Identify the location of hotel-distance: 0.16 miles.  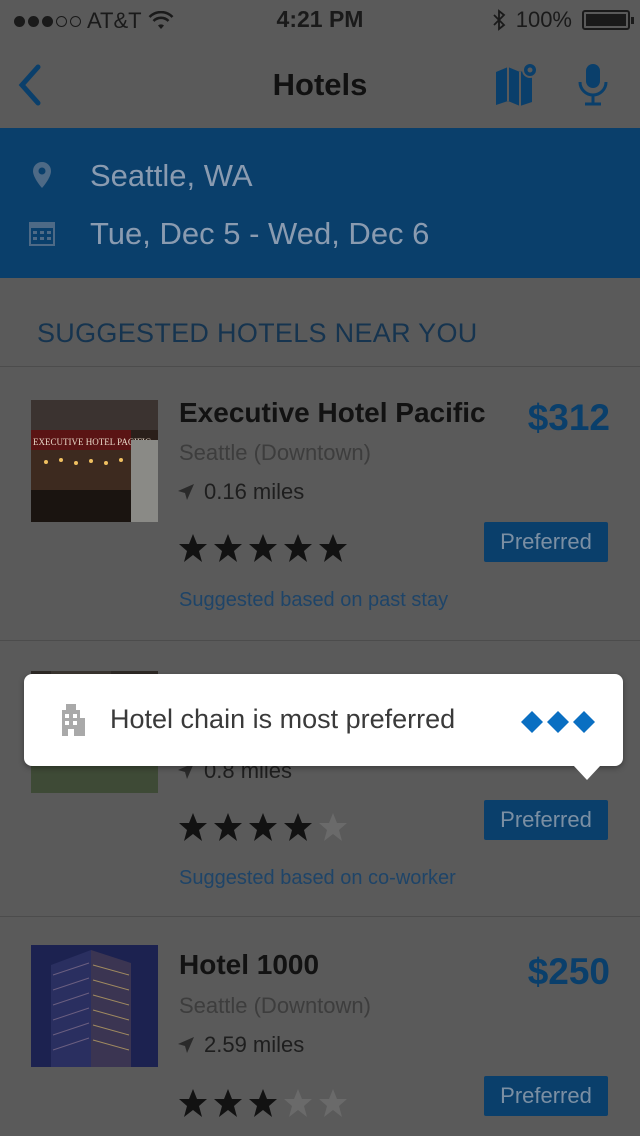
(240, 492).